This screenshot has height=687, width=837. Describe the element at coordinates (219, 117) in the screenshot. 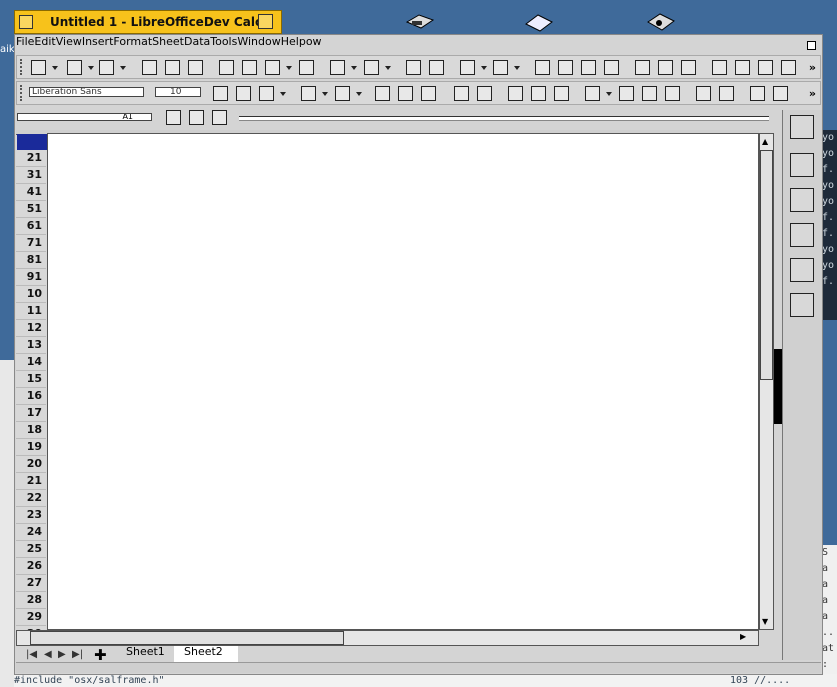

I see `formula-button` at that location.